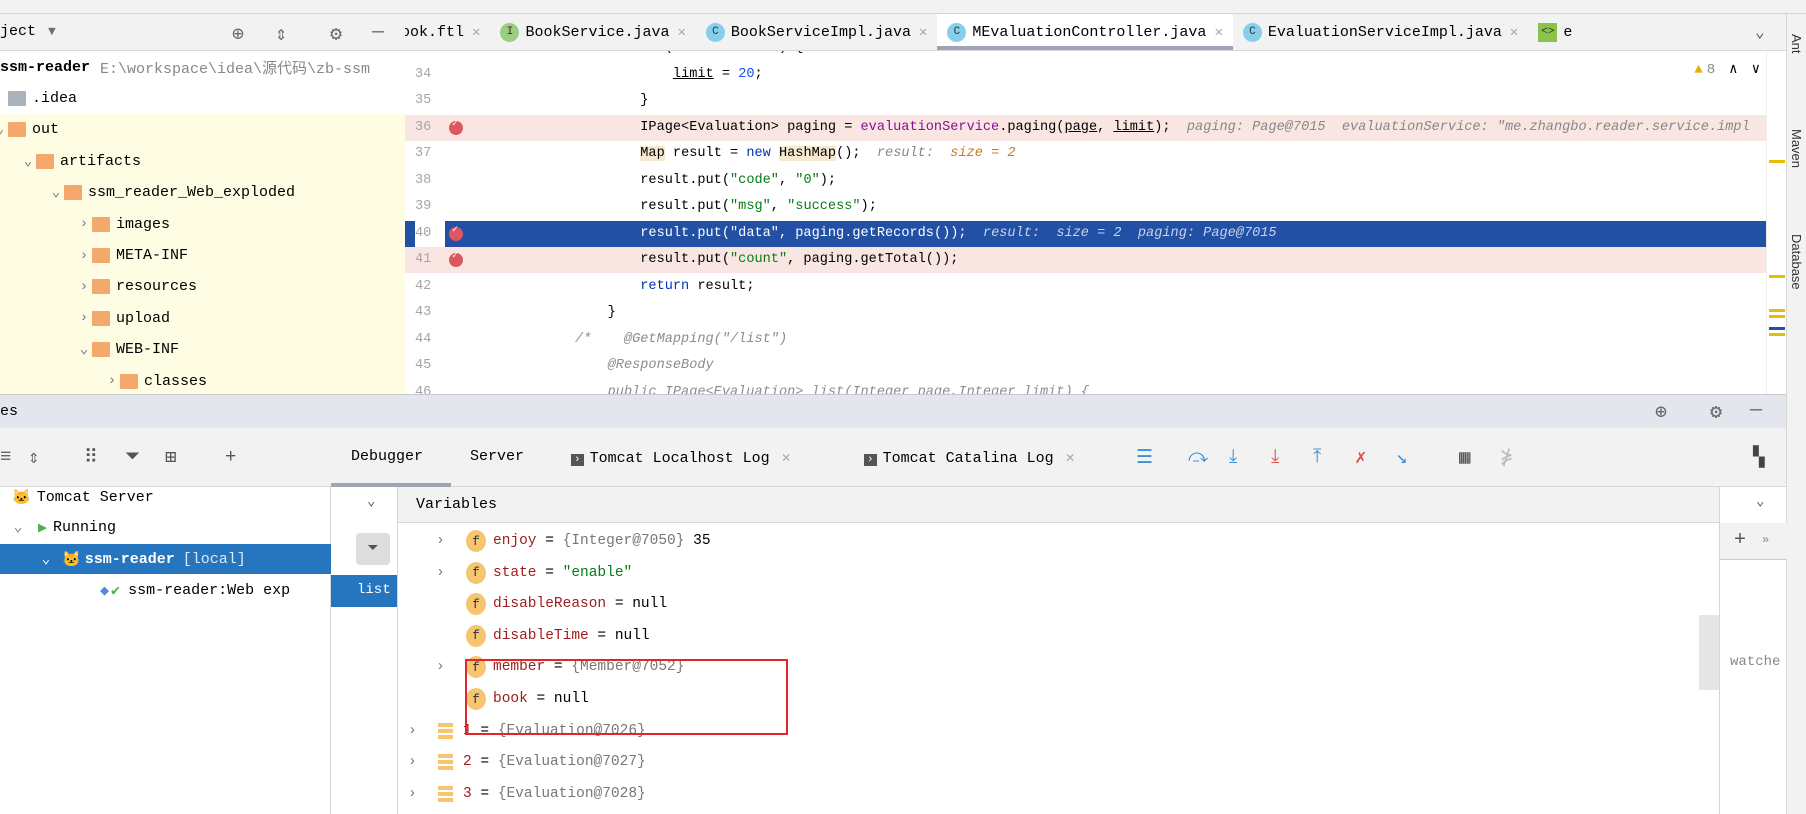  I want to click on editor-tab: C MEvaluationController.java ✕, so click(1085, 32).